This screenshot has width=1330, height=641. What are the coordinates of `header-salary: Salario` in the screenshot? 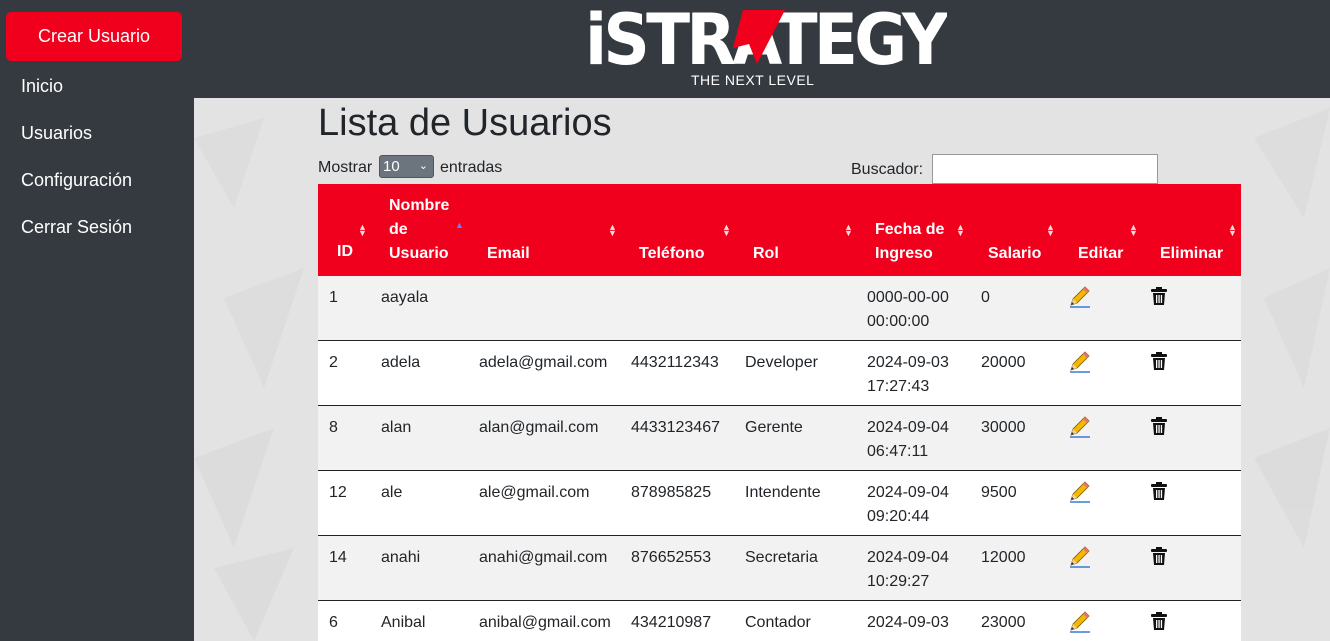 It's located at (1014, 254).